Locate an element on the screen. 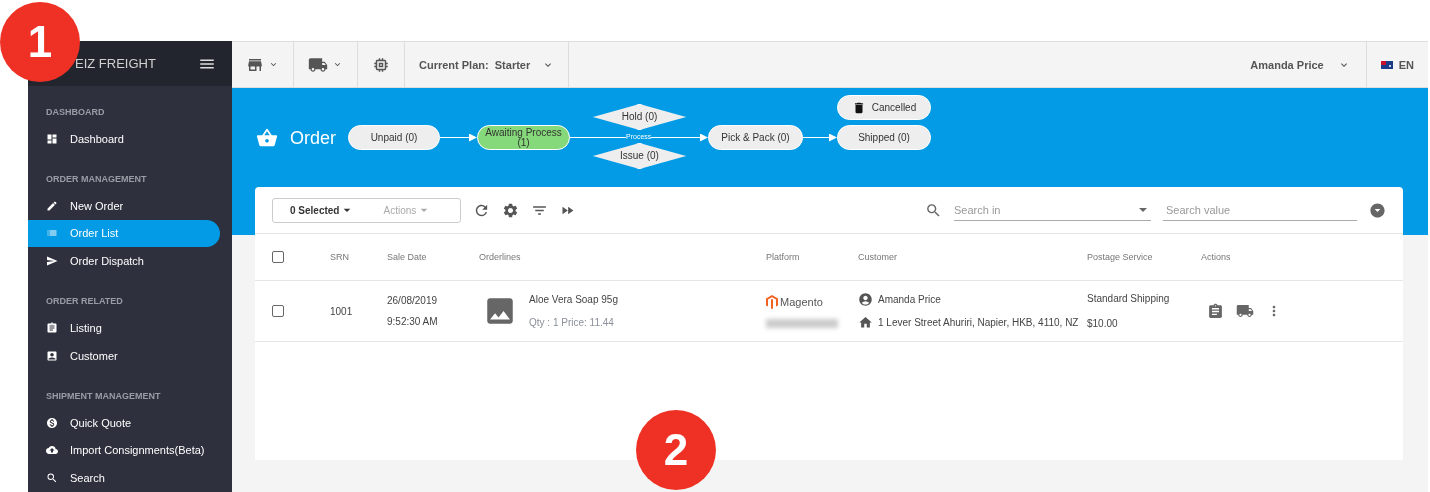  user-menu: Amanda Price is located at coordinates (1301, 64).